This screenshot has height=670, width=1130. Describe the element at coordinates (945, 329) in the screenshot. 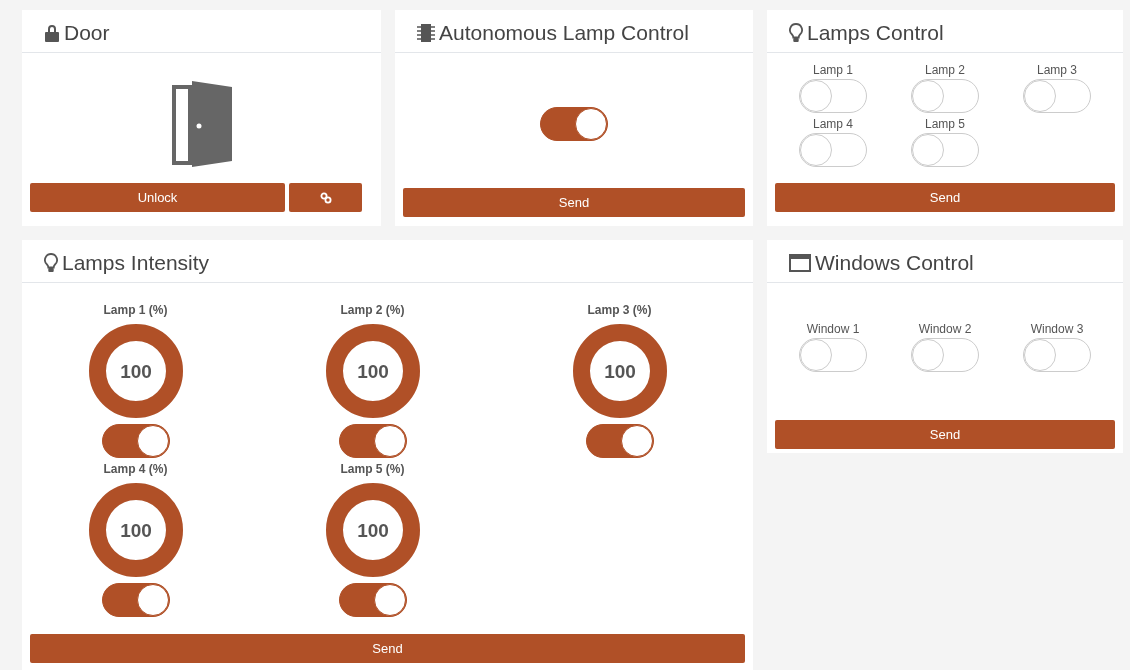

I see `switch-label: Window 2` at that location.